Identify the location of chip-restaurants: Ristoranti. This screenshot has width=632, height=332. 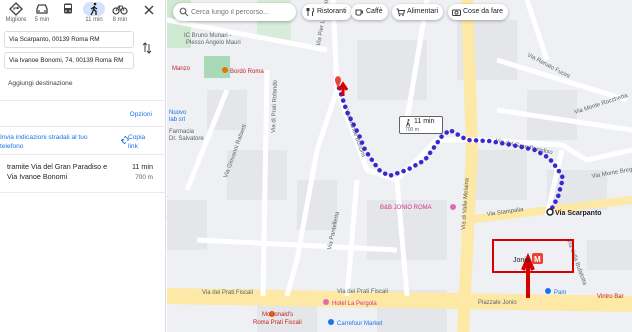
(327, 12).